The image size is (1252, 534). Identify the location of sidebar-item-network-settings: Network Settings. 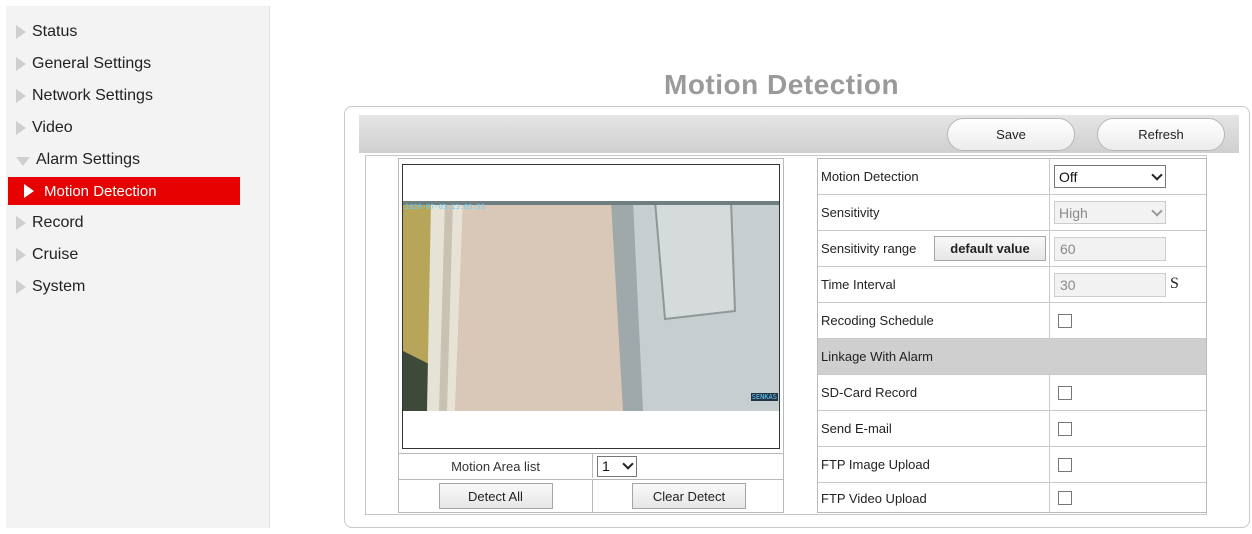
(123, 96).